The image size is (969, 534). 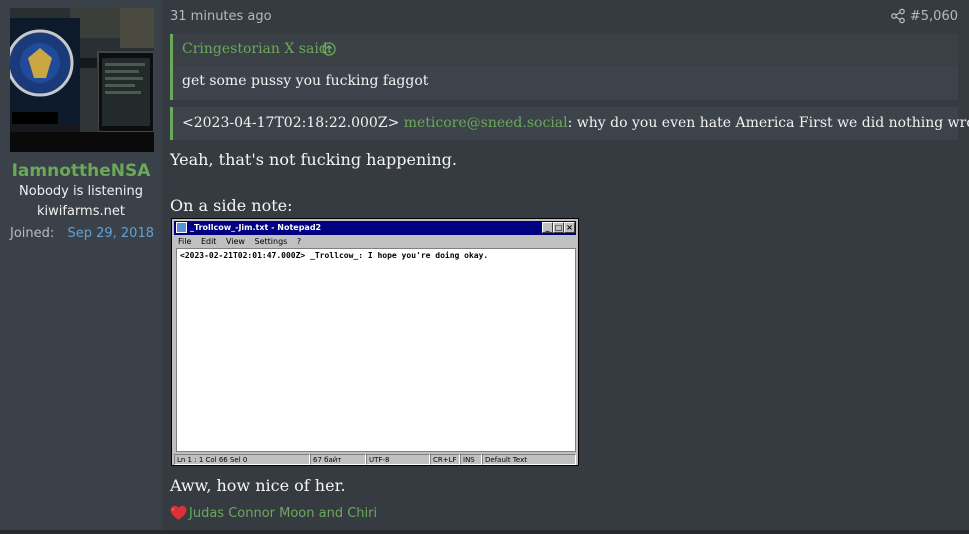 I want to click on notepad-titlebar: _Trollcow_-Jim.txt - Notepad2 _ □ ×, so click(x=375, y=228).